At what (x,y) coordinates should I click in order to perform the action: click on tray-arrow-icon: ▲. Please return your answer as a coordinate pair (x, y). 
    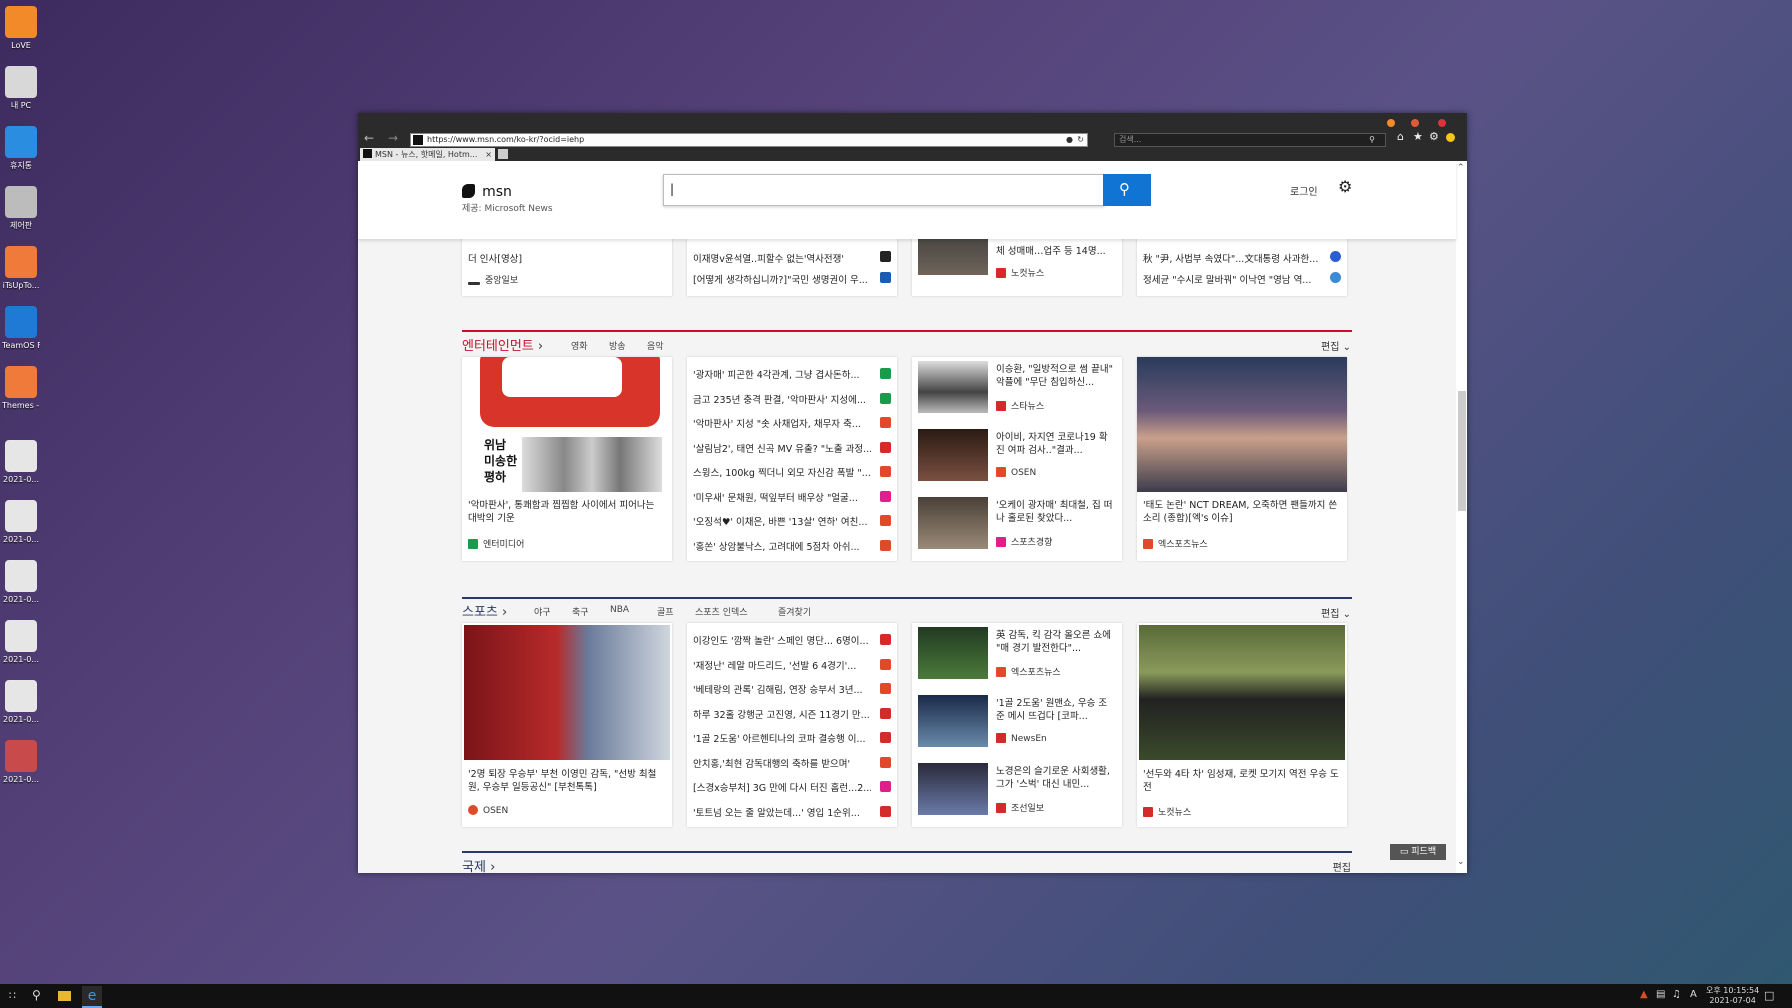
    Looking at the image, I should click on (1644, 994).